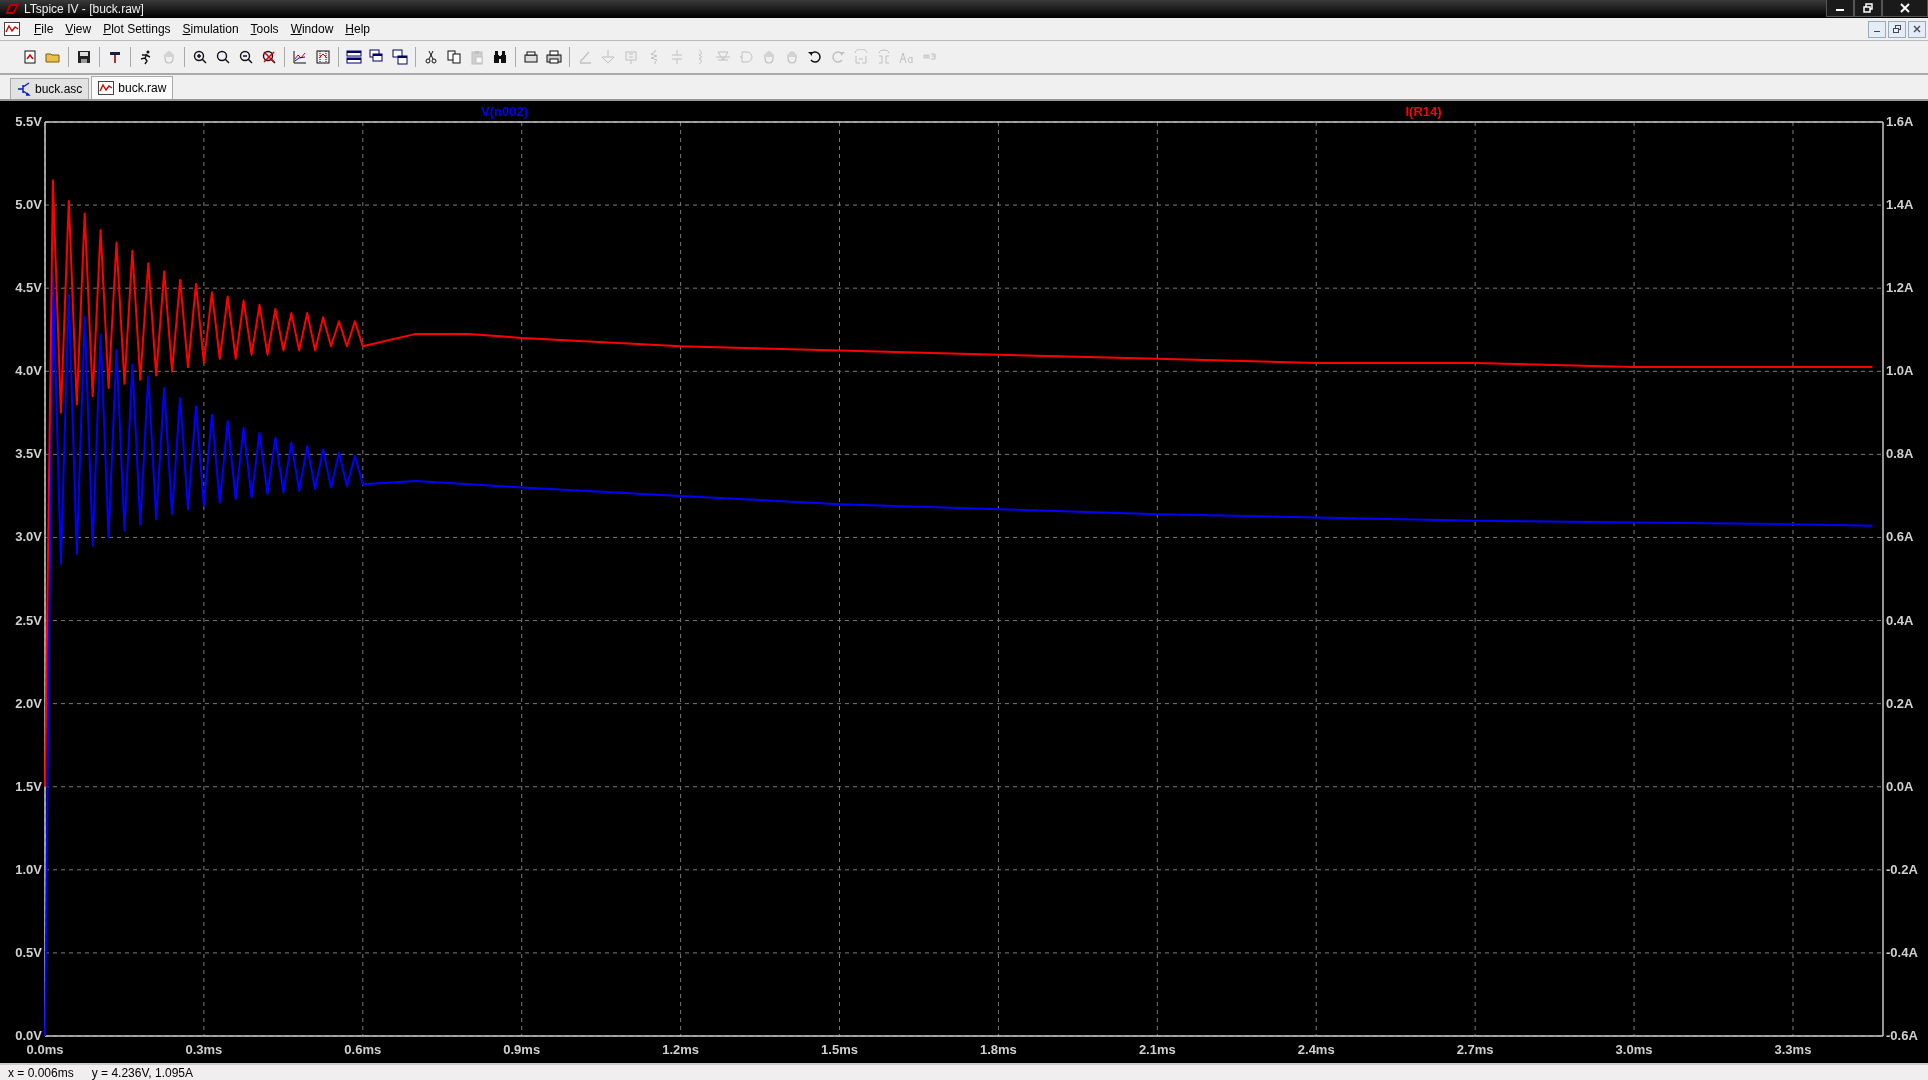  I want to click on axis-tick-label: 5.5V, so click(28, 121).